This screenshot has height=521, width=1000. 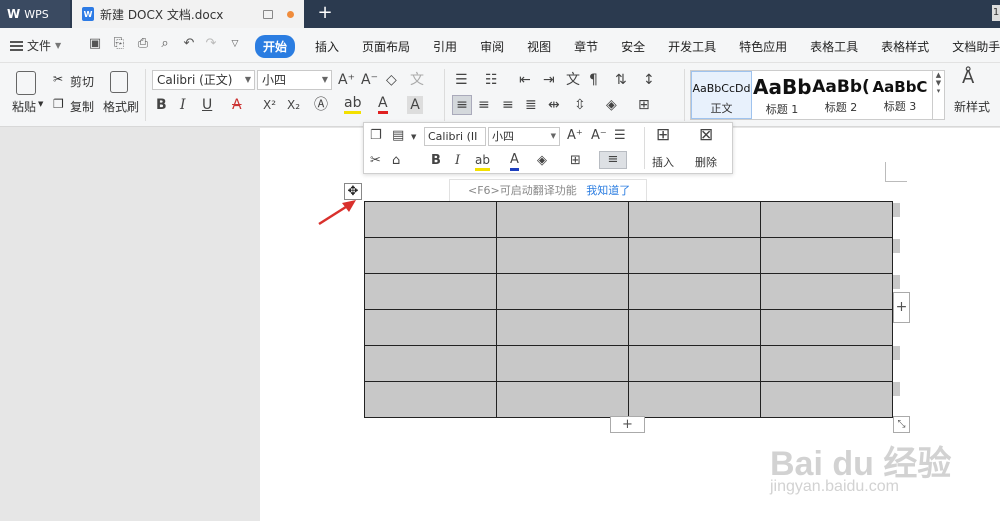 I want to click on mini-italic-button: I, so click(x=457, y=161).